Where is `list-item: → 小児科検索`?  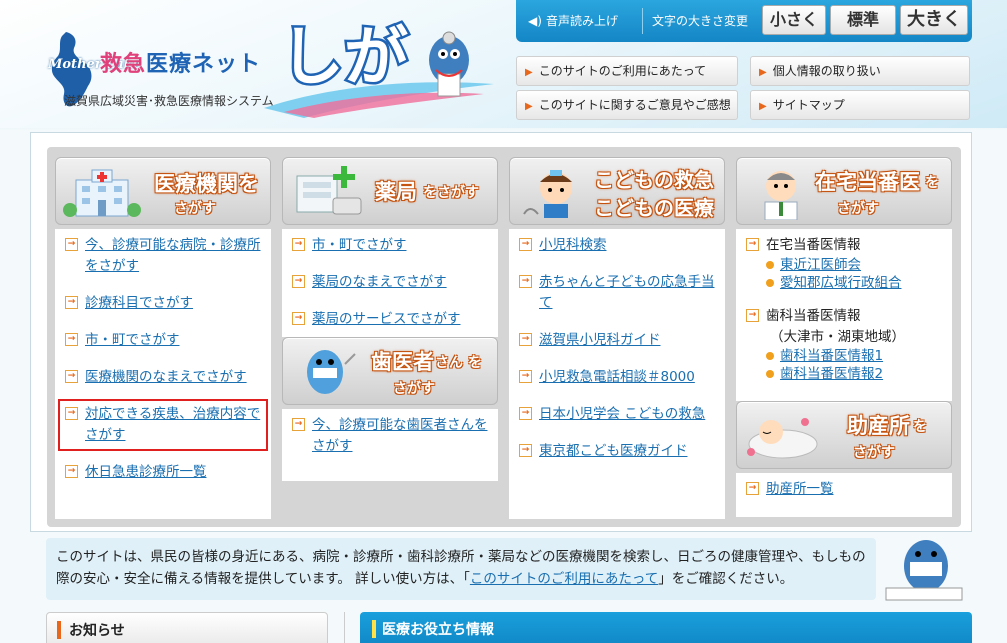
list-item: → 小児科検索 is located at coordinates (617, 245).